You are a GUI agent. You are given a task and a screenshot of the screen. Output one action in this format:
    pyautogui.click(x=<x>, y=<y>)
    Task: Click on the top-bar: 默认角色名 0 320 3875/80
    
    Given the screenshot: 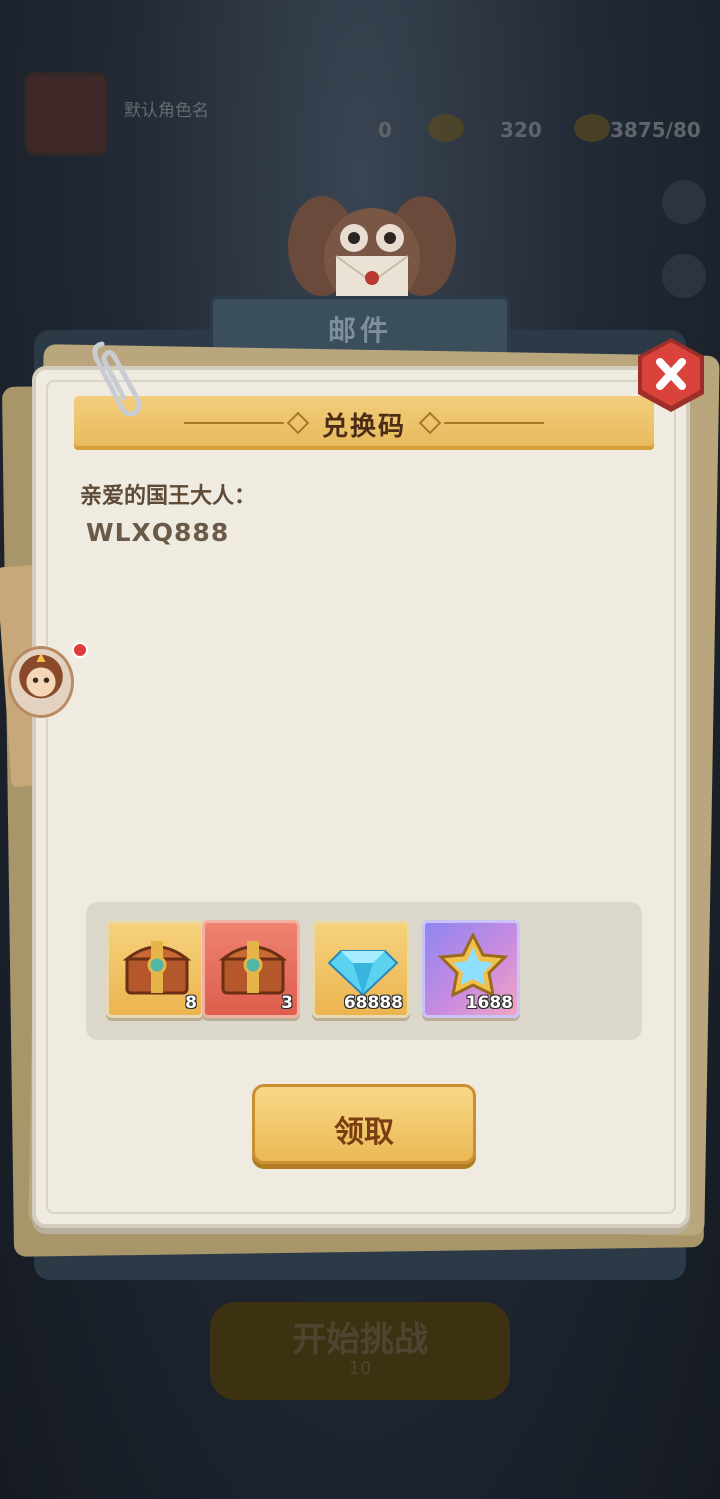 What is the action you would take?
    pyautogui.click(x=360, y=115)
    